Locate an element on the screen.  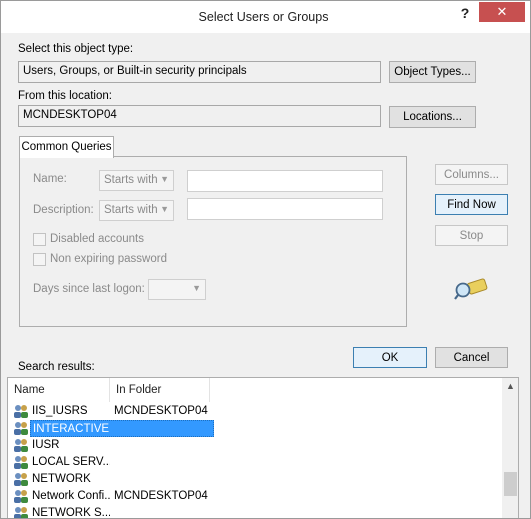
close-button: ✕ is located at coordinates (502, 12).